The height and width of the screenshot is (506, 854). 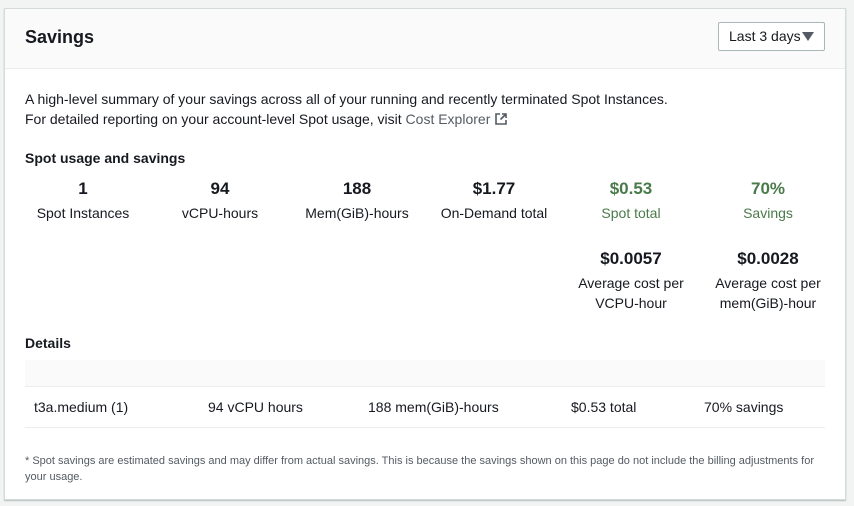 What do you see at coordinates (808, 36) in the screenshot?
I see `caret-down-icon` at bounding box center [808, 36].